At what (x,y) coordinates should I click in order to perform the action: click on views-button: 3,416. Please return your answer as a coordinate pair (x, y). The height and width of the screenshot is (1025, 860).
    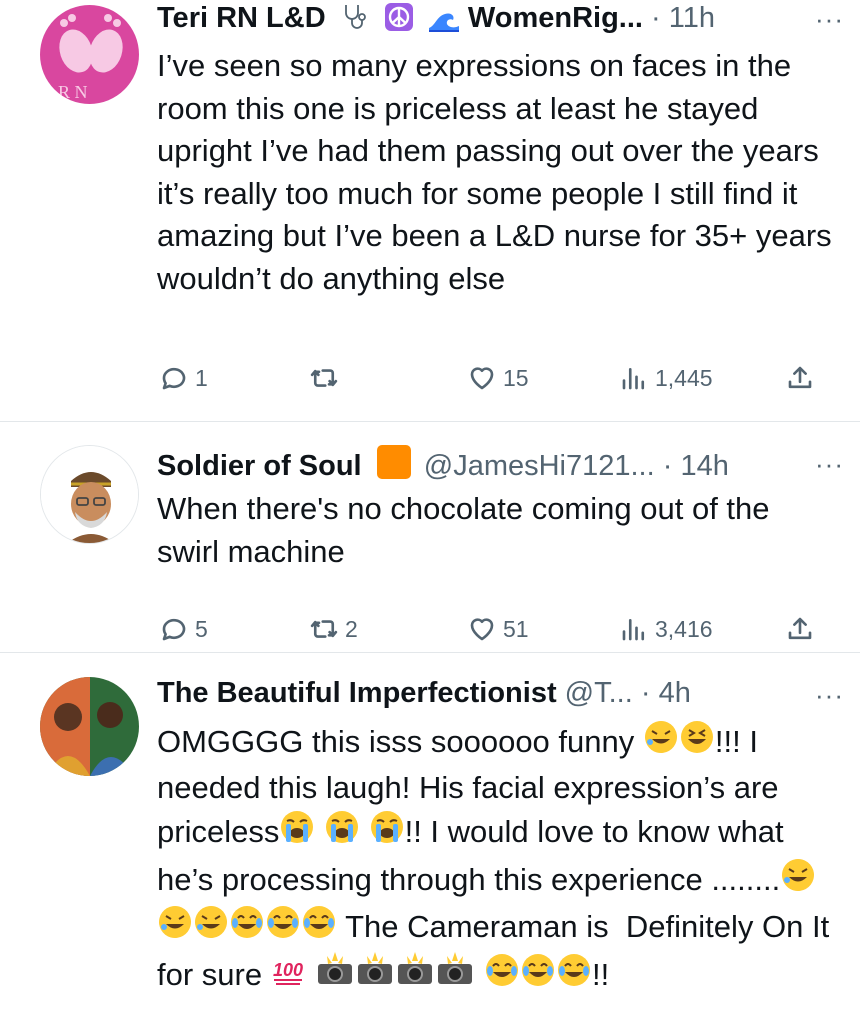
    Looking at the image, I should click on (666, 629).